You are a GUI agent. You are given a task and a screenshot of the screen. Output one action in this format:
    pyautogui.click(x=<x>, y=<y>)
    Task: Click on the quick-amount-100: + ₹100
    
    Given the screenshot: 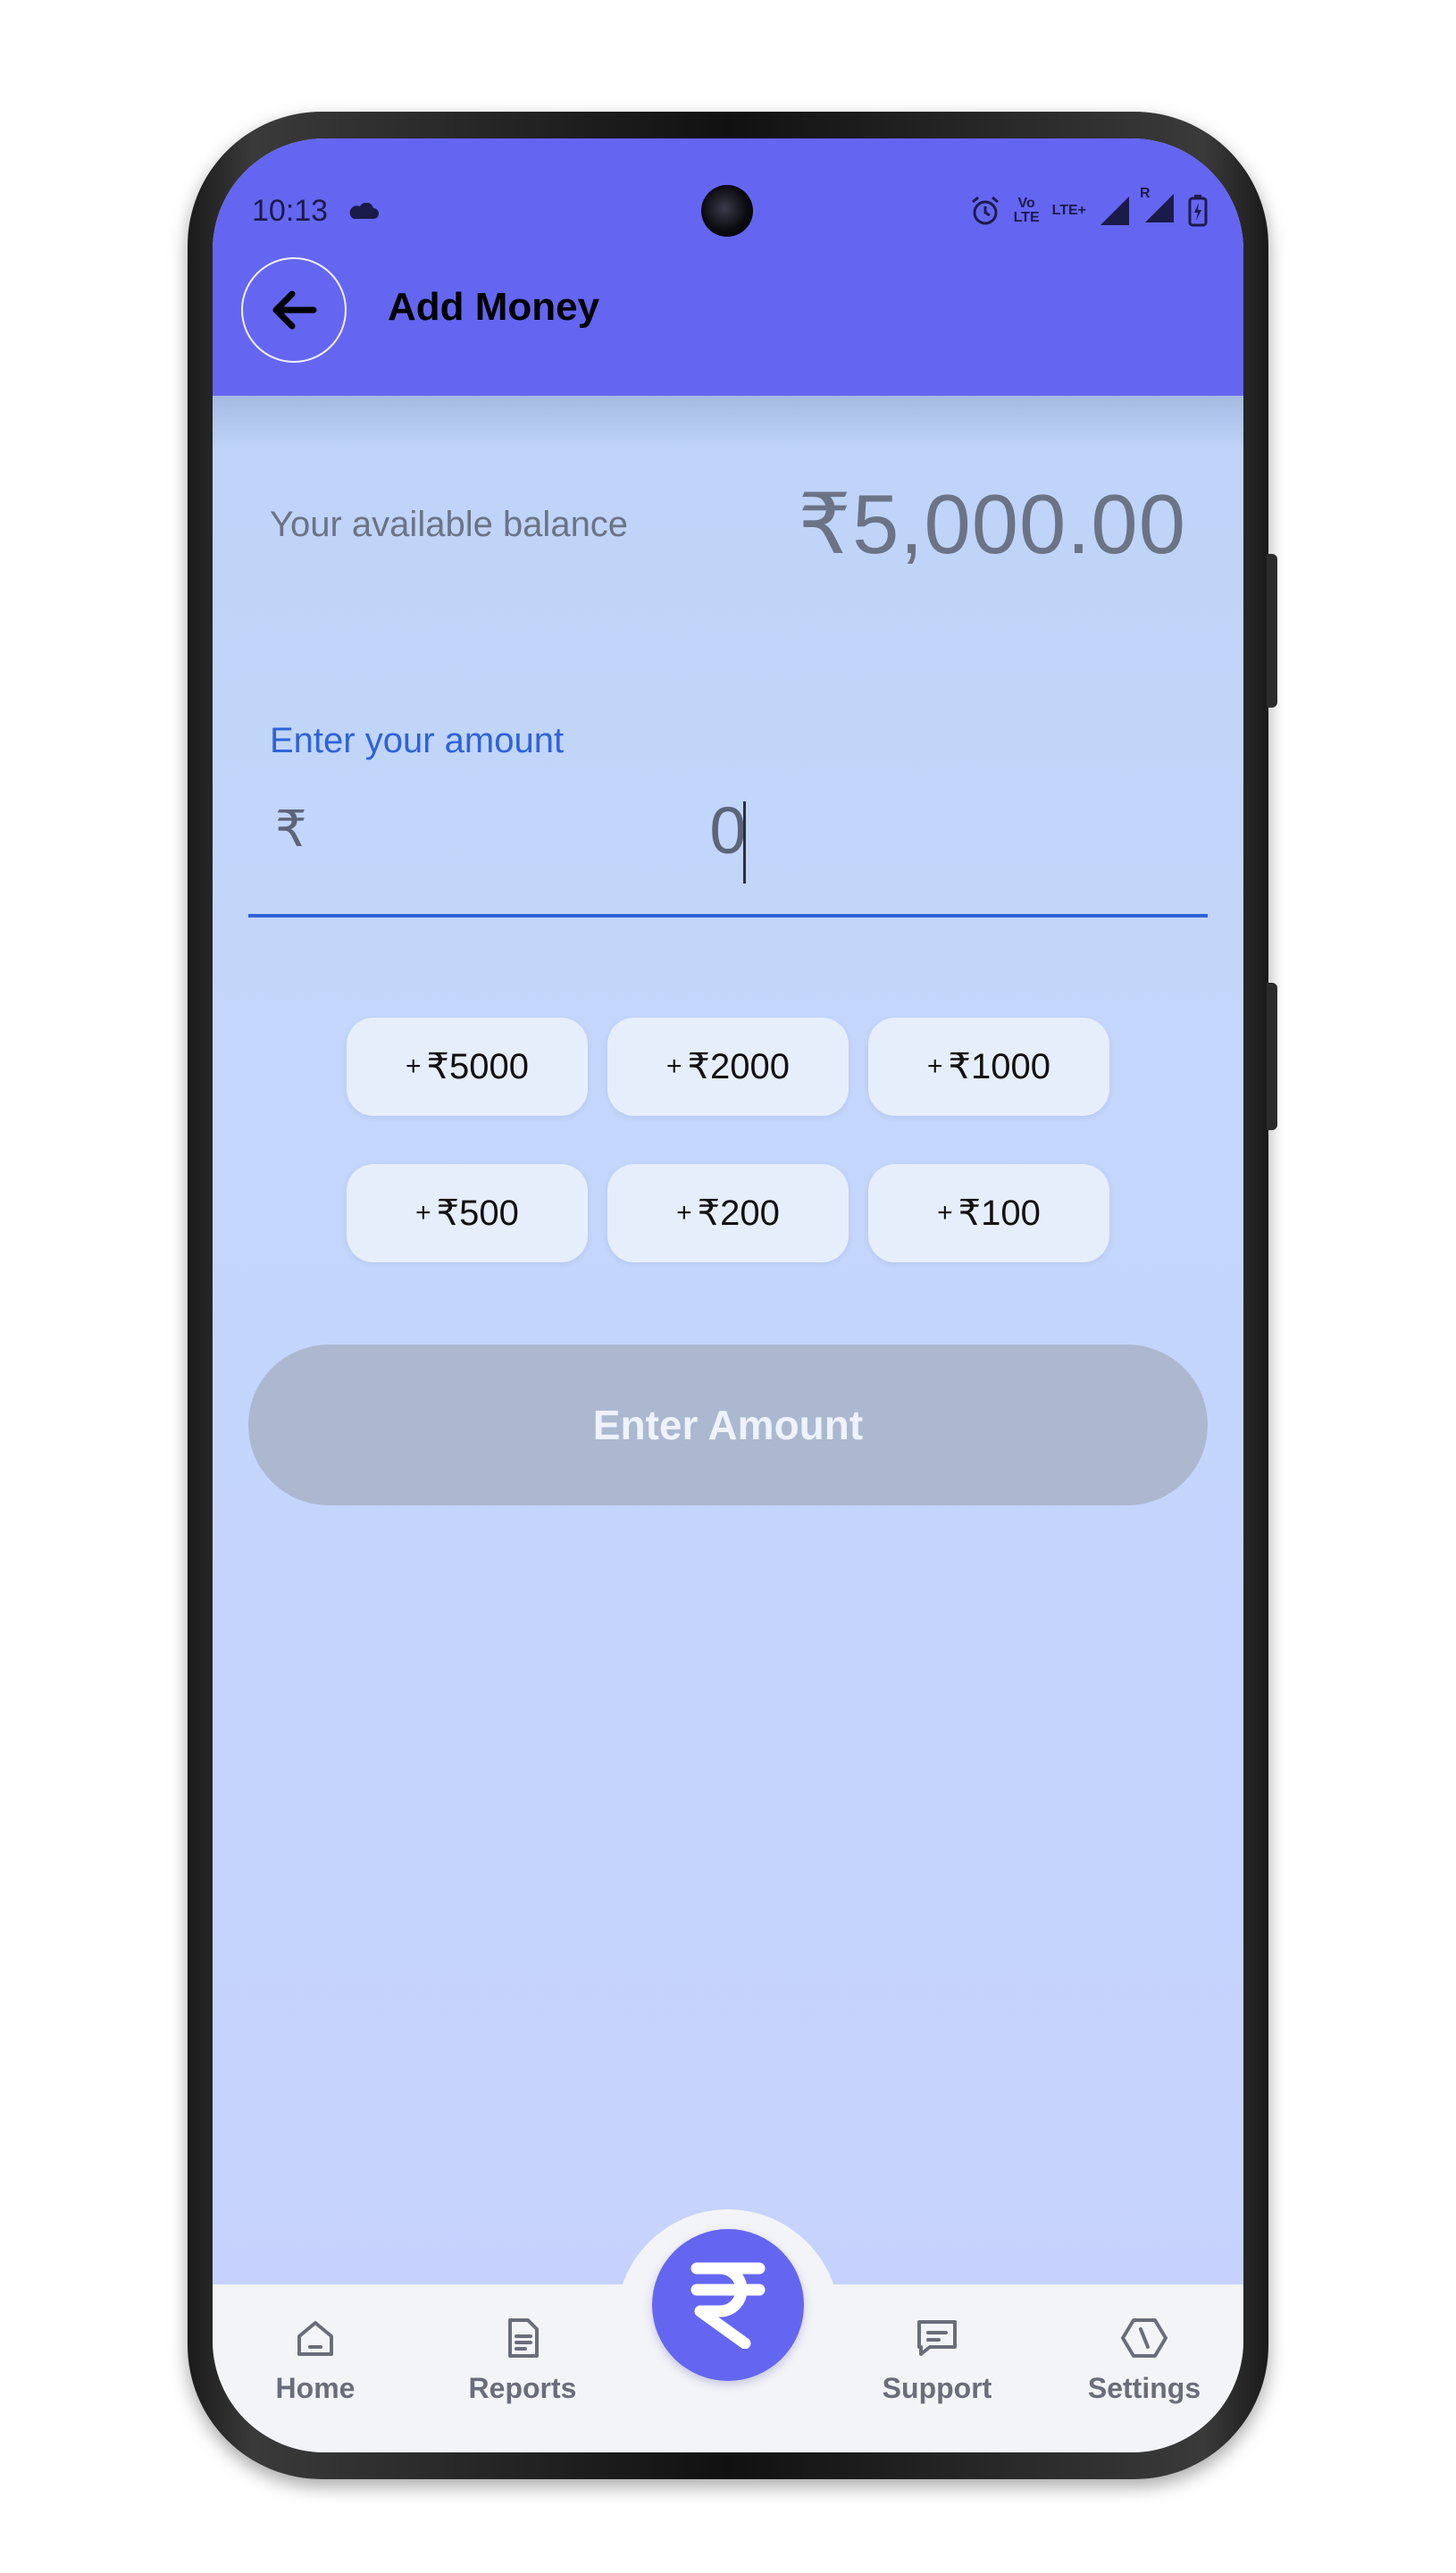 What is the action you would take?
    pyautogui.click(x=988, y=1213)
    